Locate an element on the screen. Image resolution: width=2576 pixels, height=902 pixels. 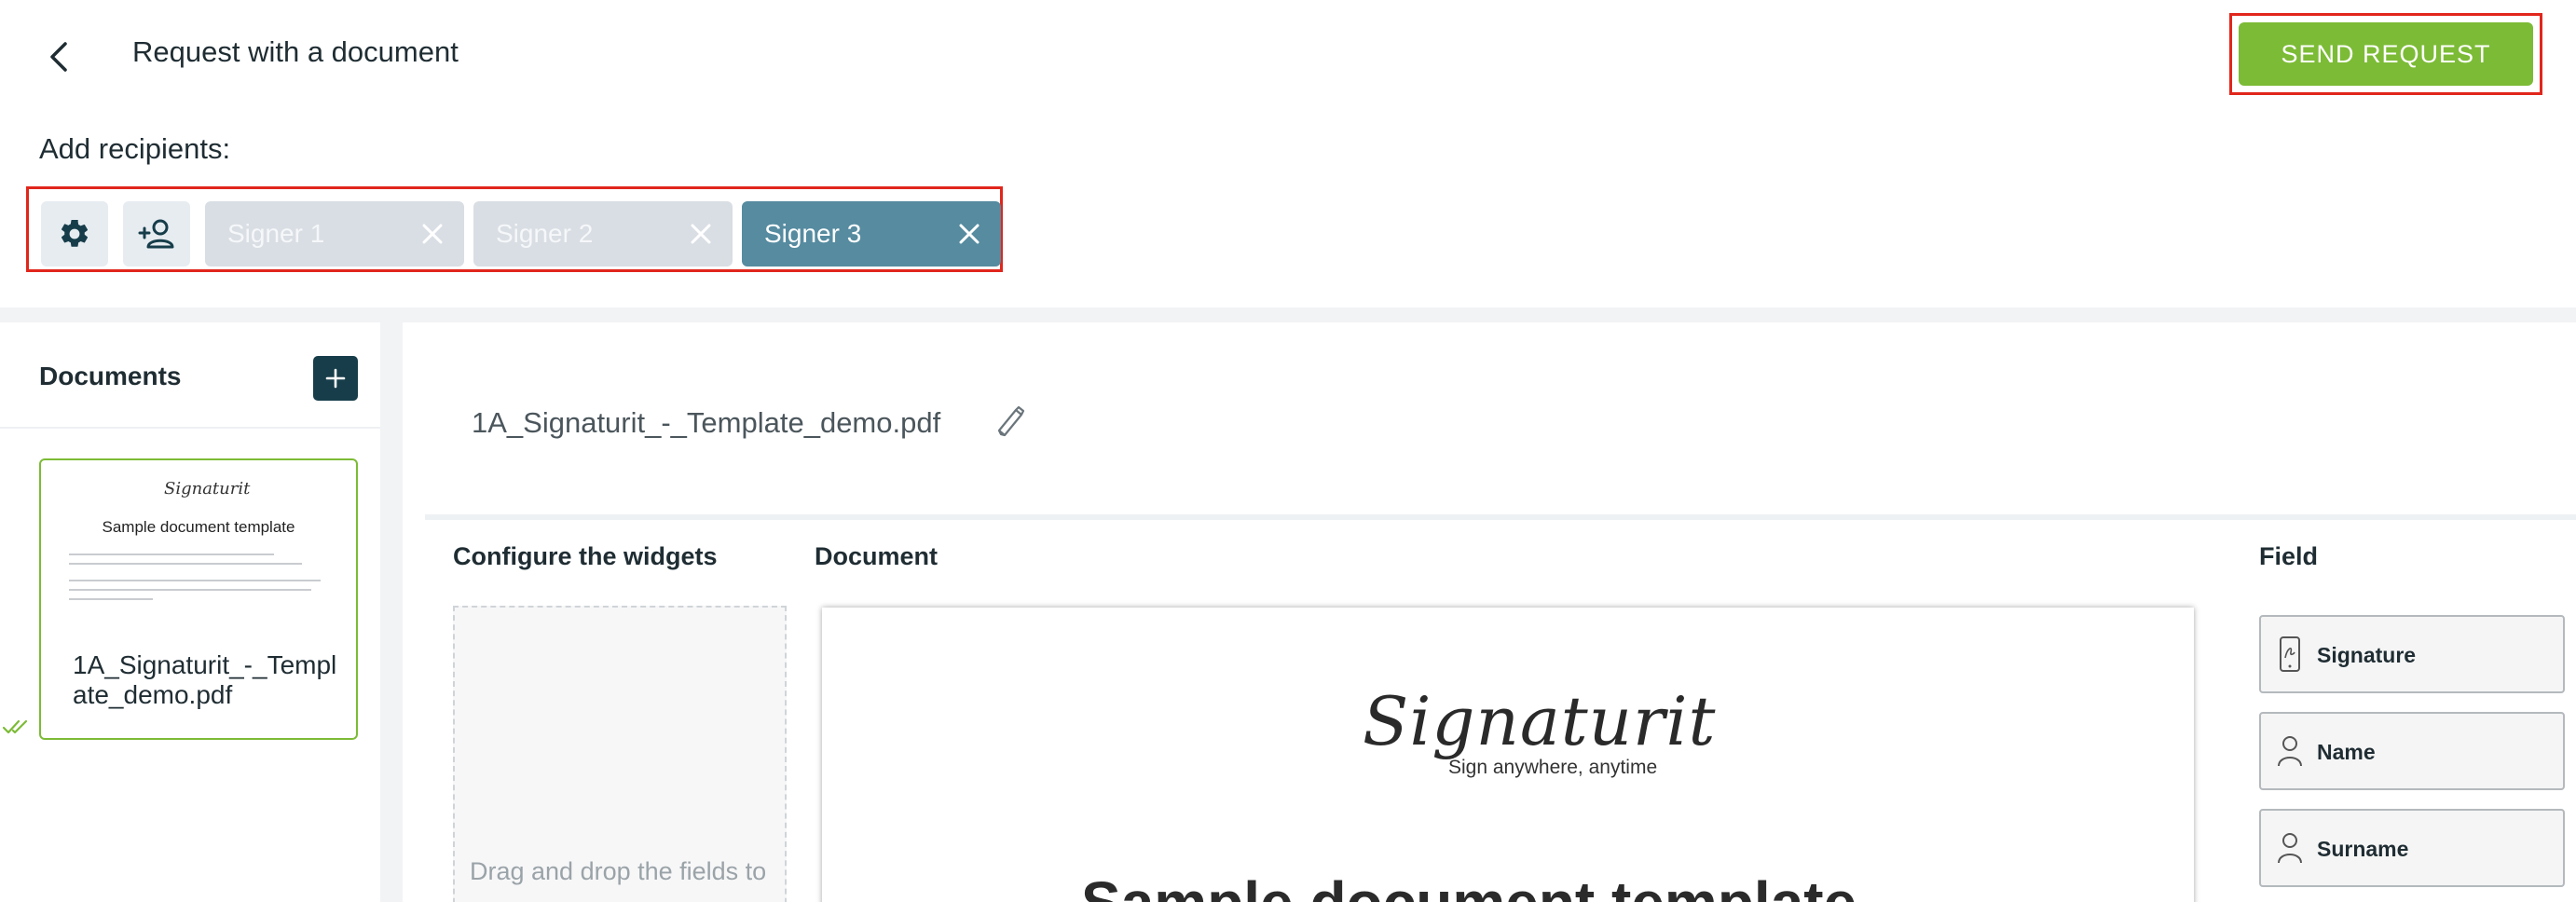
document-card-name: 1A_Signaturit_-_Template_demo.pdf is located at coordinates (205, 679).